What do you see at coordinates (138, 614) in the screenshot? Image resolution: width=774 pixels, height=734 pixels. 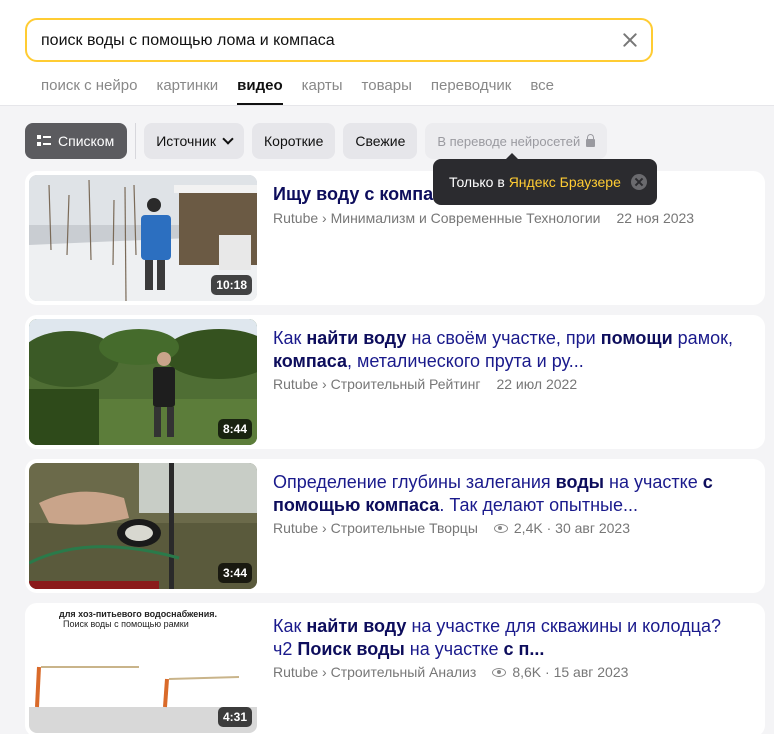 I see `thumbnail-caption: для хоз-питьевого водоснабжения.` at bounding box center [138, 614].